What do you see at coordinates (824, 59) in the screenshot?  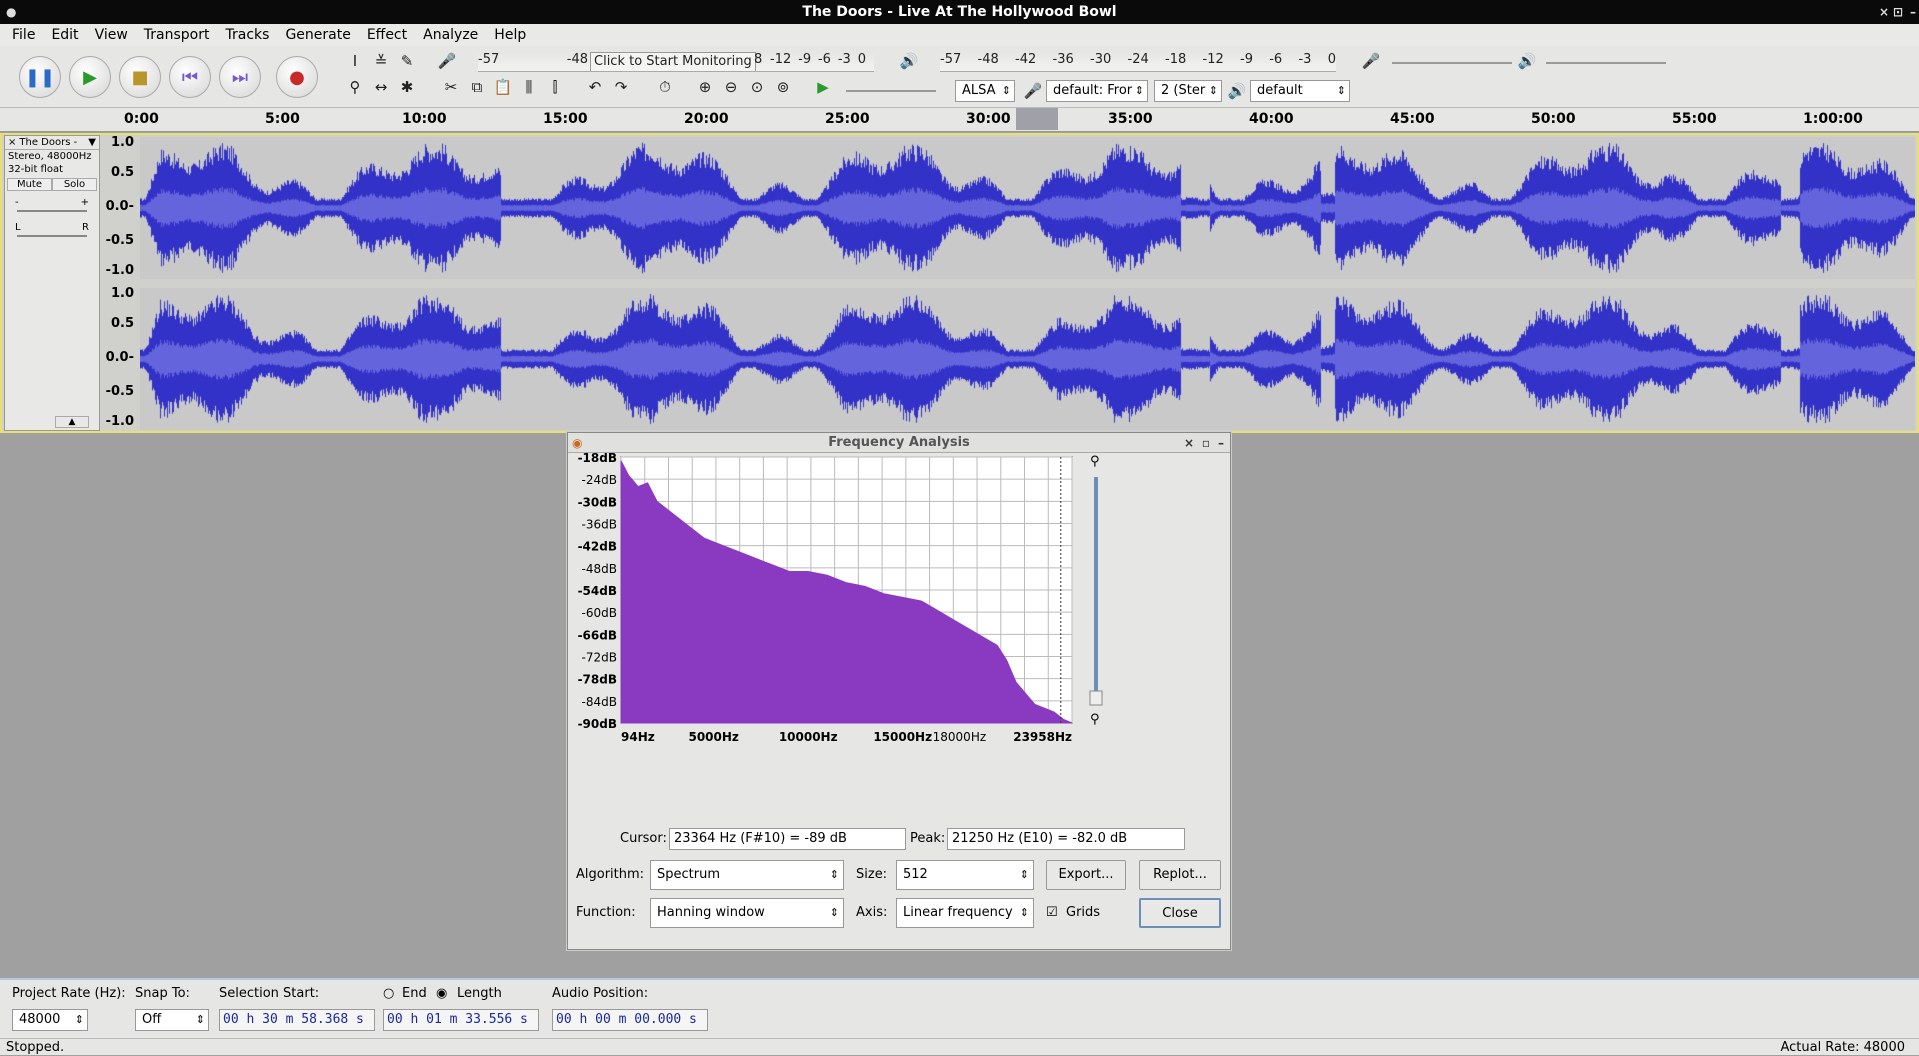 I see `record-meter-tick: -6` at bounding box center [824, 59].